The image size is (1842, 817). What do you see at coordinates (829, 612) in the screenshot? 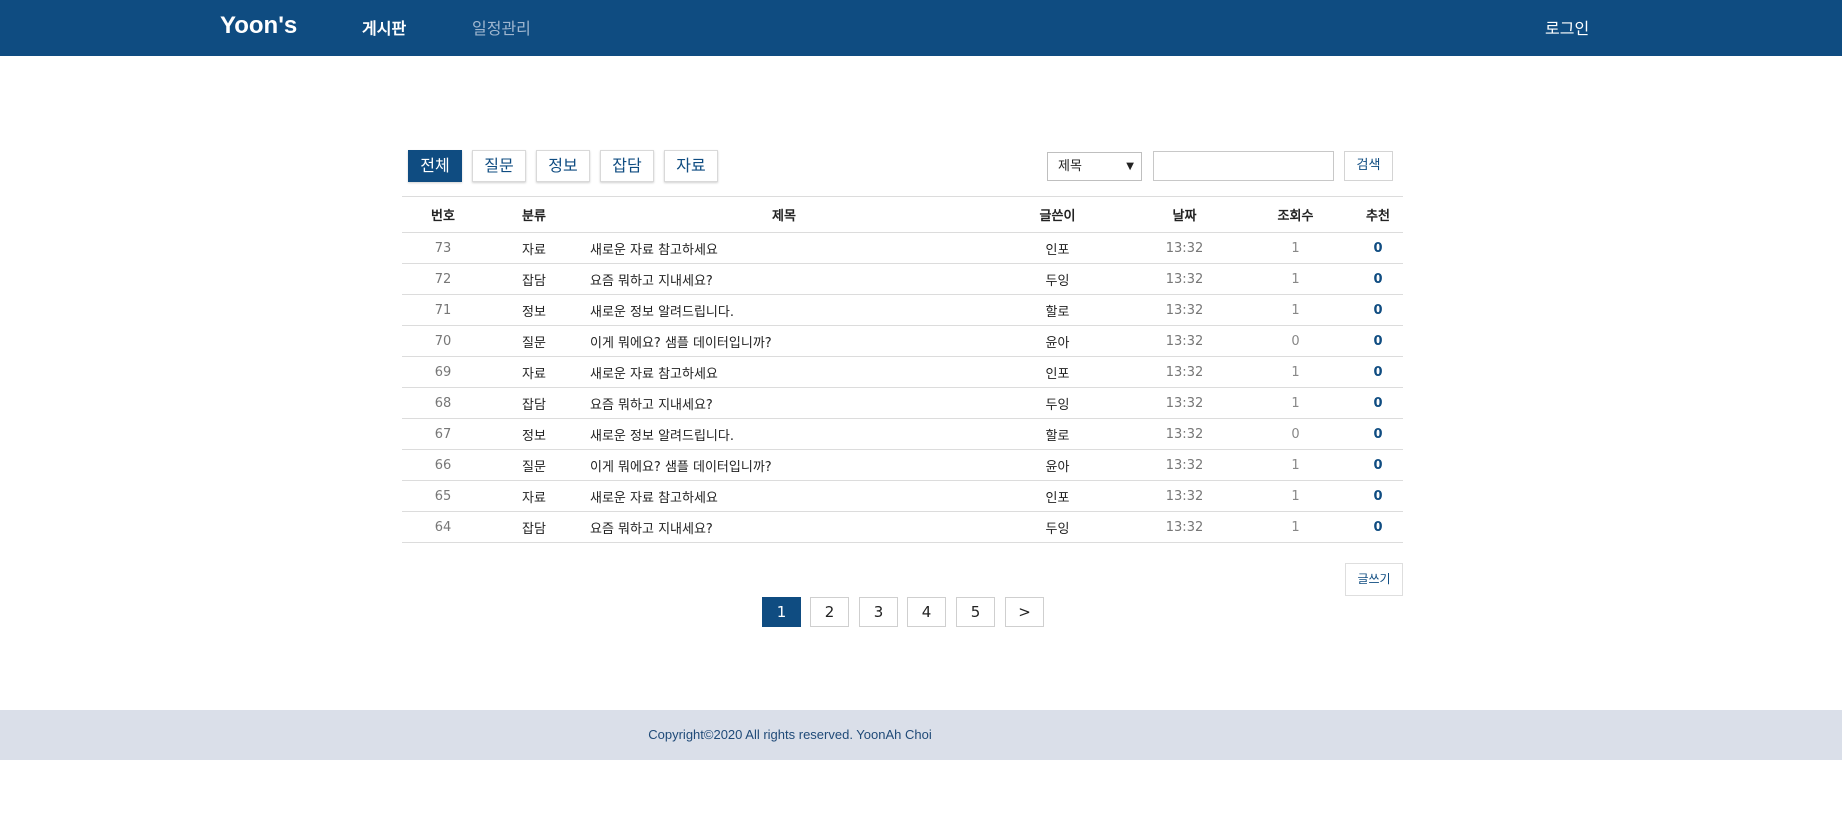
I see `page-button-2: 2` at bounding box center [829, 612].